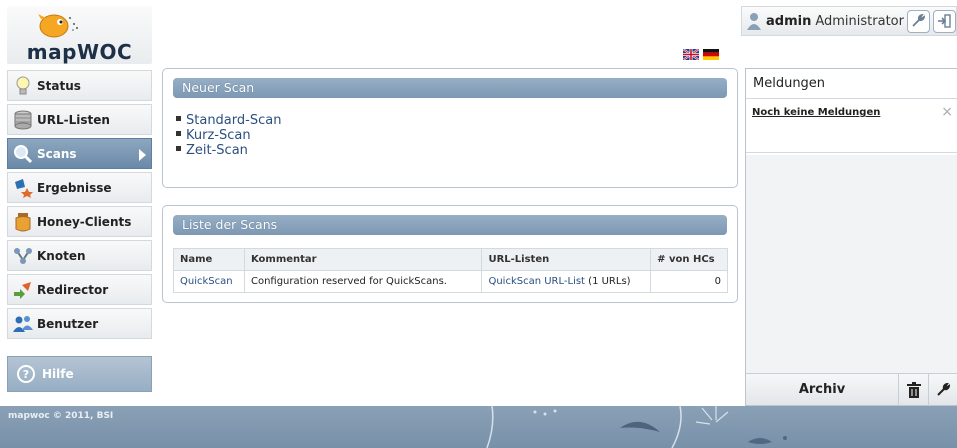 Image resolution: width=957 pixels, height=448 pixels. I want to click on nav-item-results: Ergebnisse, so click(79, 187).